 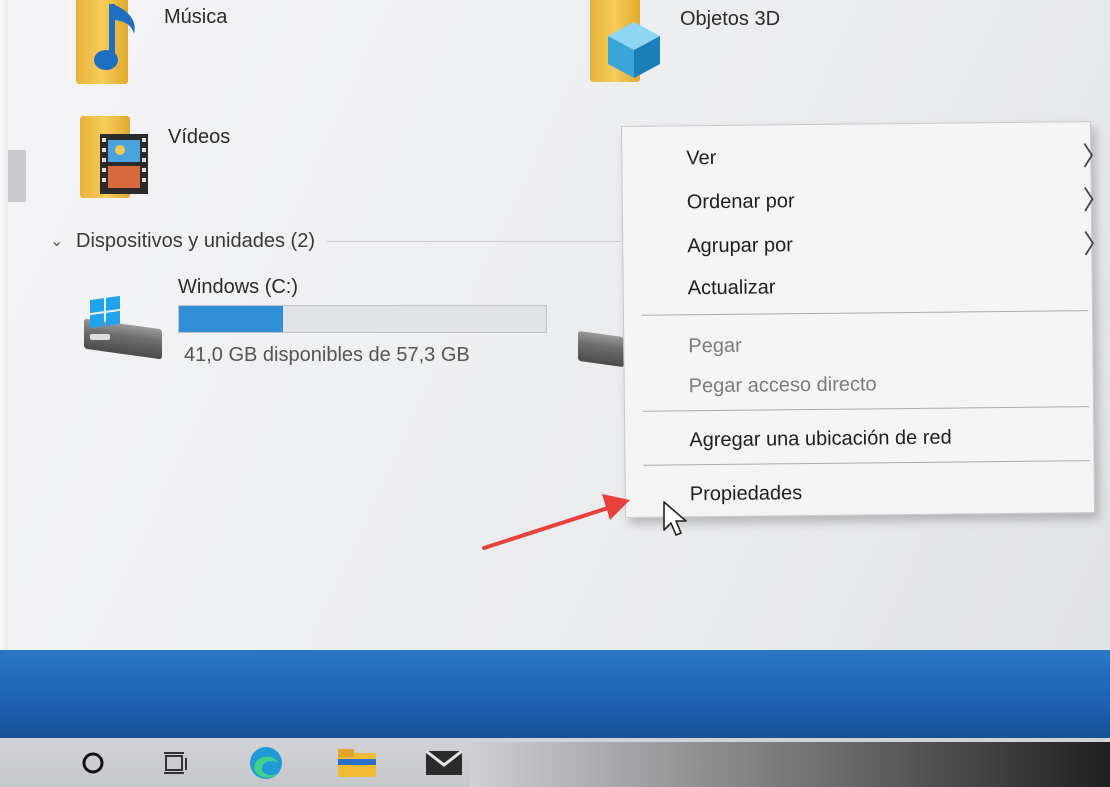 I want to click on drive-free-space: 41,0 GB disponibles de 57,3 GB, so click(x=327, y=355).